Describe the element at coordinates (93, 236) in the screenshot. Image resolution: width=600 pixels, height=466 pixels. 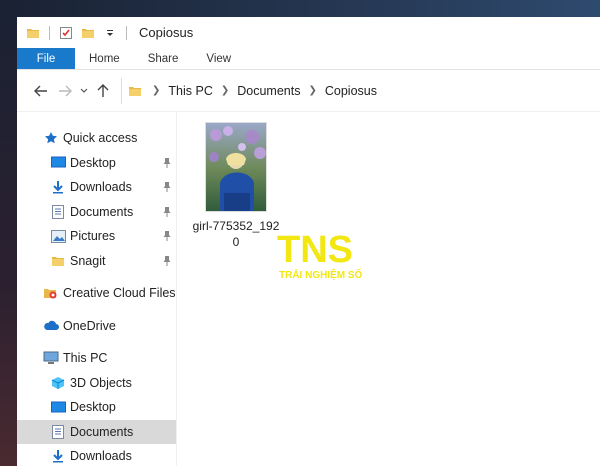
I see `sidebar-item-label: Pictures` at that location.